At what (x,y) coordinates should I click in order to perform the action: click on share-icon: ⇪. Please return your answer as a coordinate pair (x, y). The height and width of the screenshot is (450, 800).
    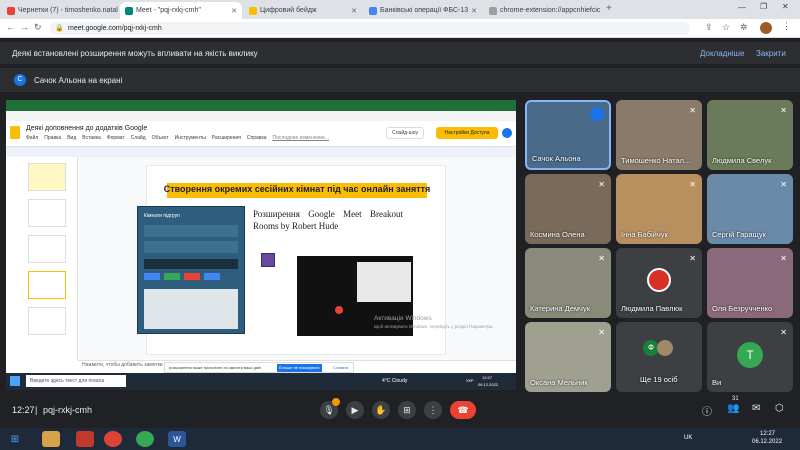
    Looking at the image, I should click on (709, 27).